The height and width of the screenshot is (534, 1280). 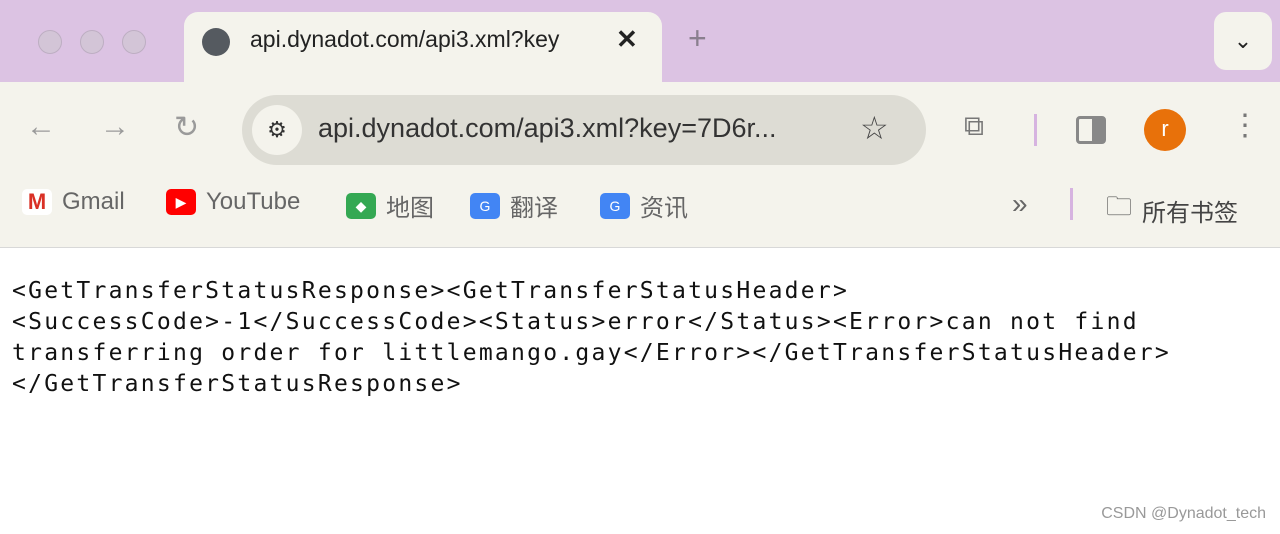 I want to click on bookmark-label: 资讯, so click(x=664, y=208).